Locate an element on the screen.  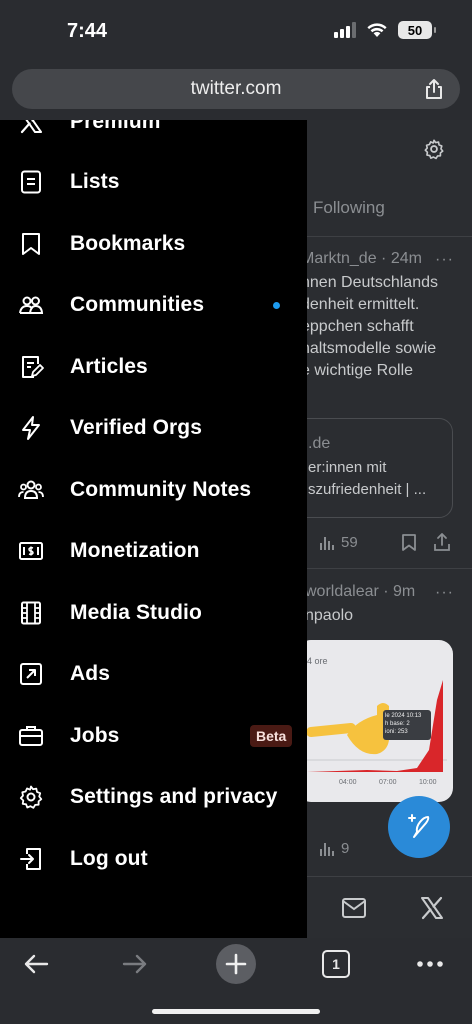
beta-badge: Beta is located at coordinates (271, 736).